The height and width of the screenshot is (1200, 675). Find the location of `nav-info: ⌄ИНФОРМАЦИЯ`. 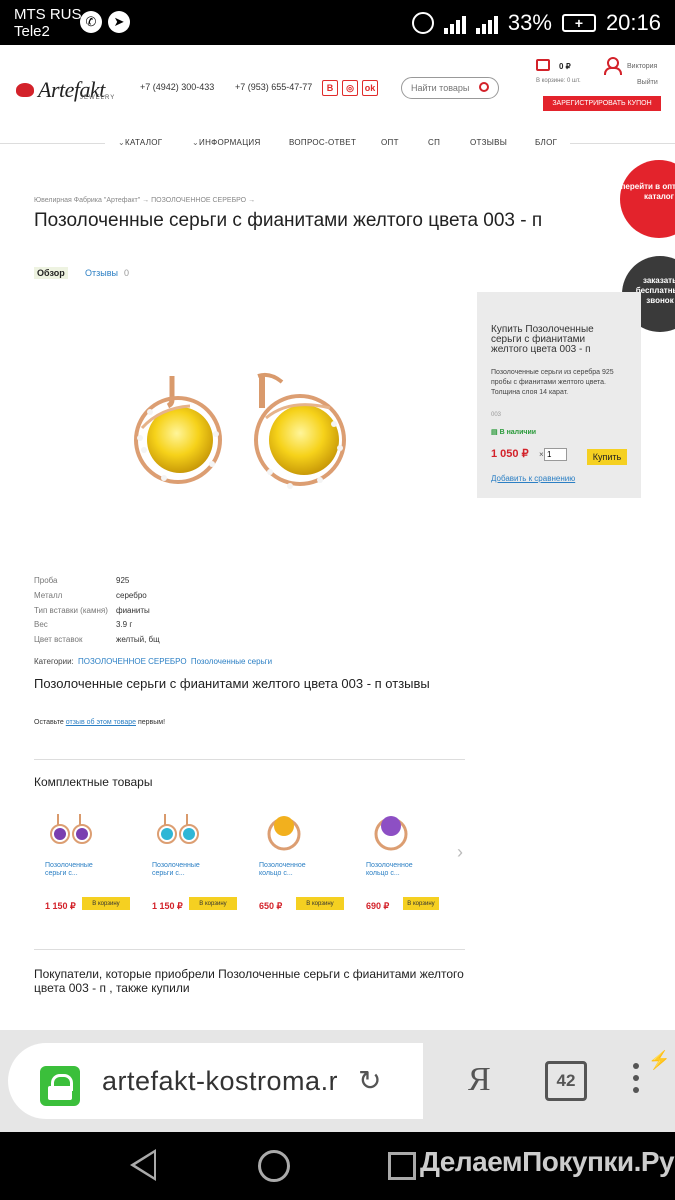

nav-info: ⌄ИНФОРМАЦИЯ is located at coordinates (226, 142).